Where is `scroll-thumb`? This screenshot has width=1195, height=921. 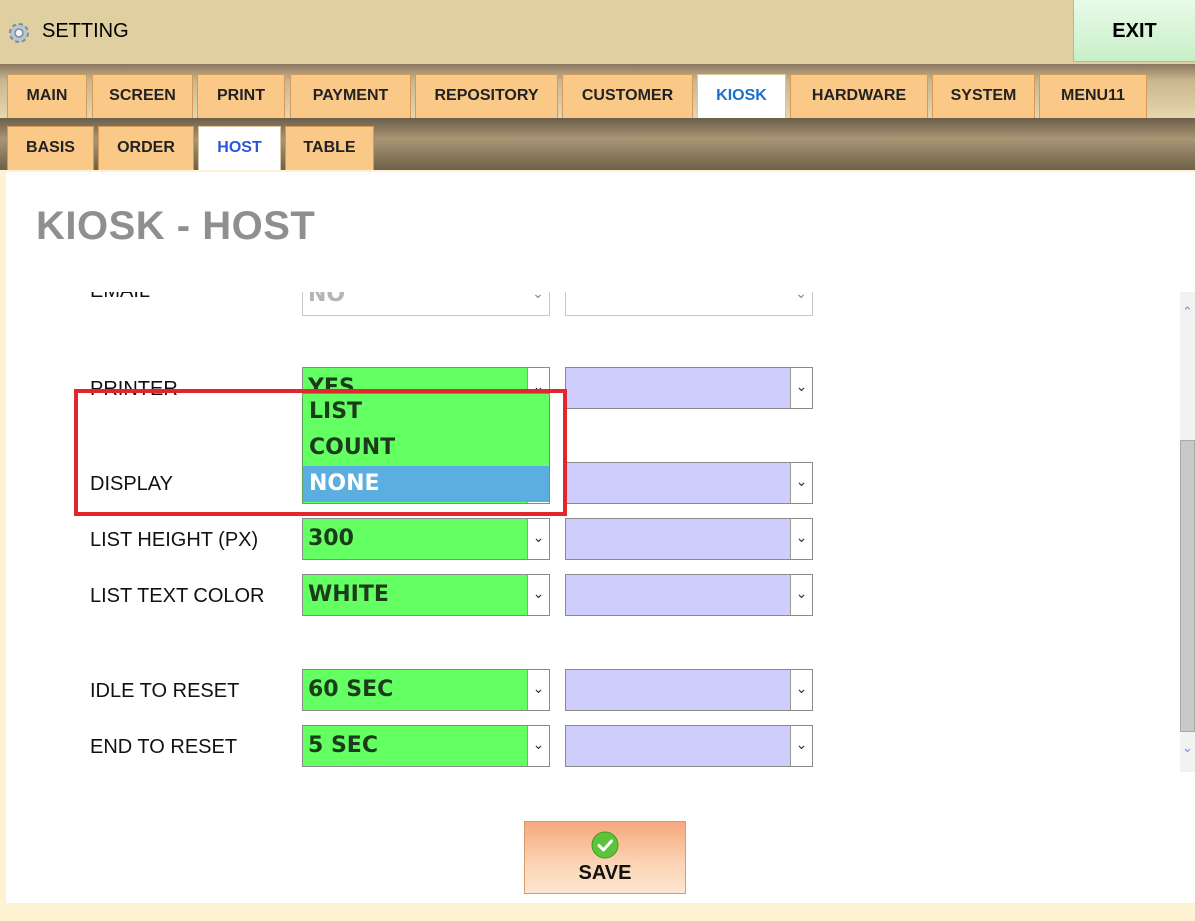 scroll-thumb is located at coordinates (1187, 586).